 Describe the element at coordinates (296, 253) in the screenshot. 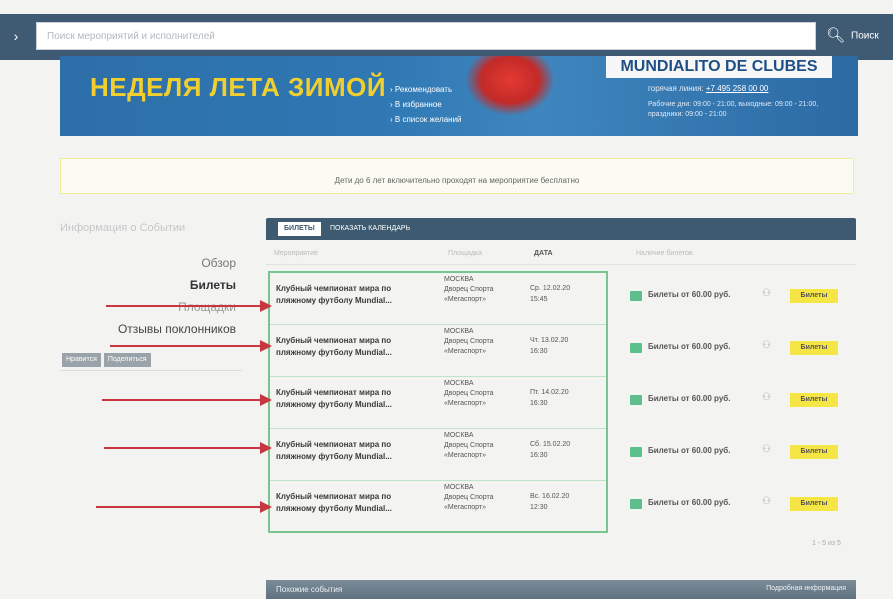

I see `header-event: Мероприятие` at that location.